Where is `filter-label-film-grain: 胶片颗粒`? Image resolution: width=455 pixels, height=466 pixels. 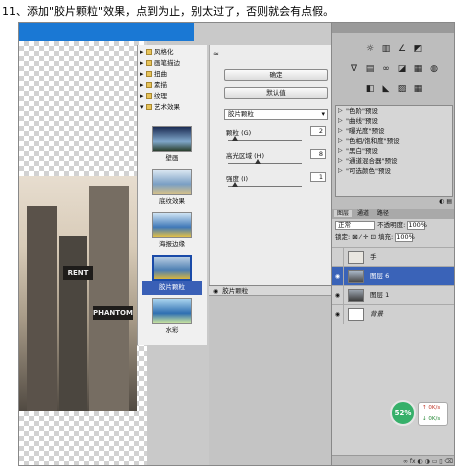
filter-label-film-grain: 胶片颗粒 is located at coordinates (172, 288).